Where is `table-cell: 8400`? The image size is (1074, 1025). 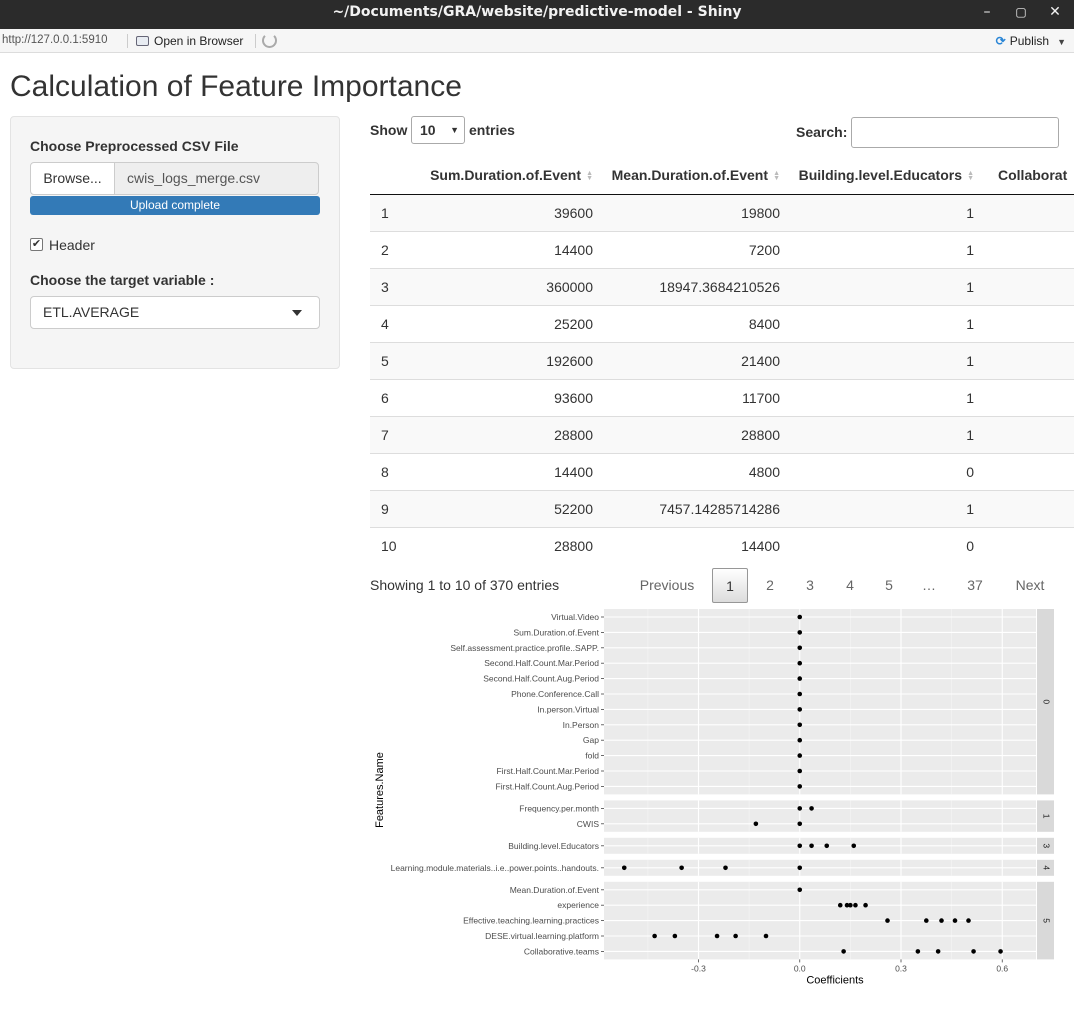 table-cell: 8400 is located at coordinates (692, 323).